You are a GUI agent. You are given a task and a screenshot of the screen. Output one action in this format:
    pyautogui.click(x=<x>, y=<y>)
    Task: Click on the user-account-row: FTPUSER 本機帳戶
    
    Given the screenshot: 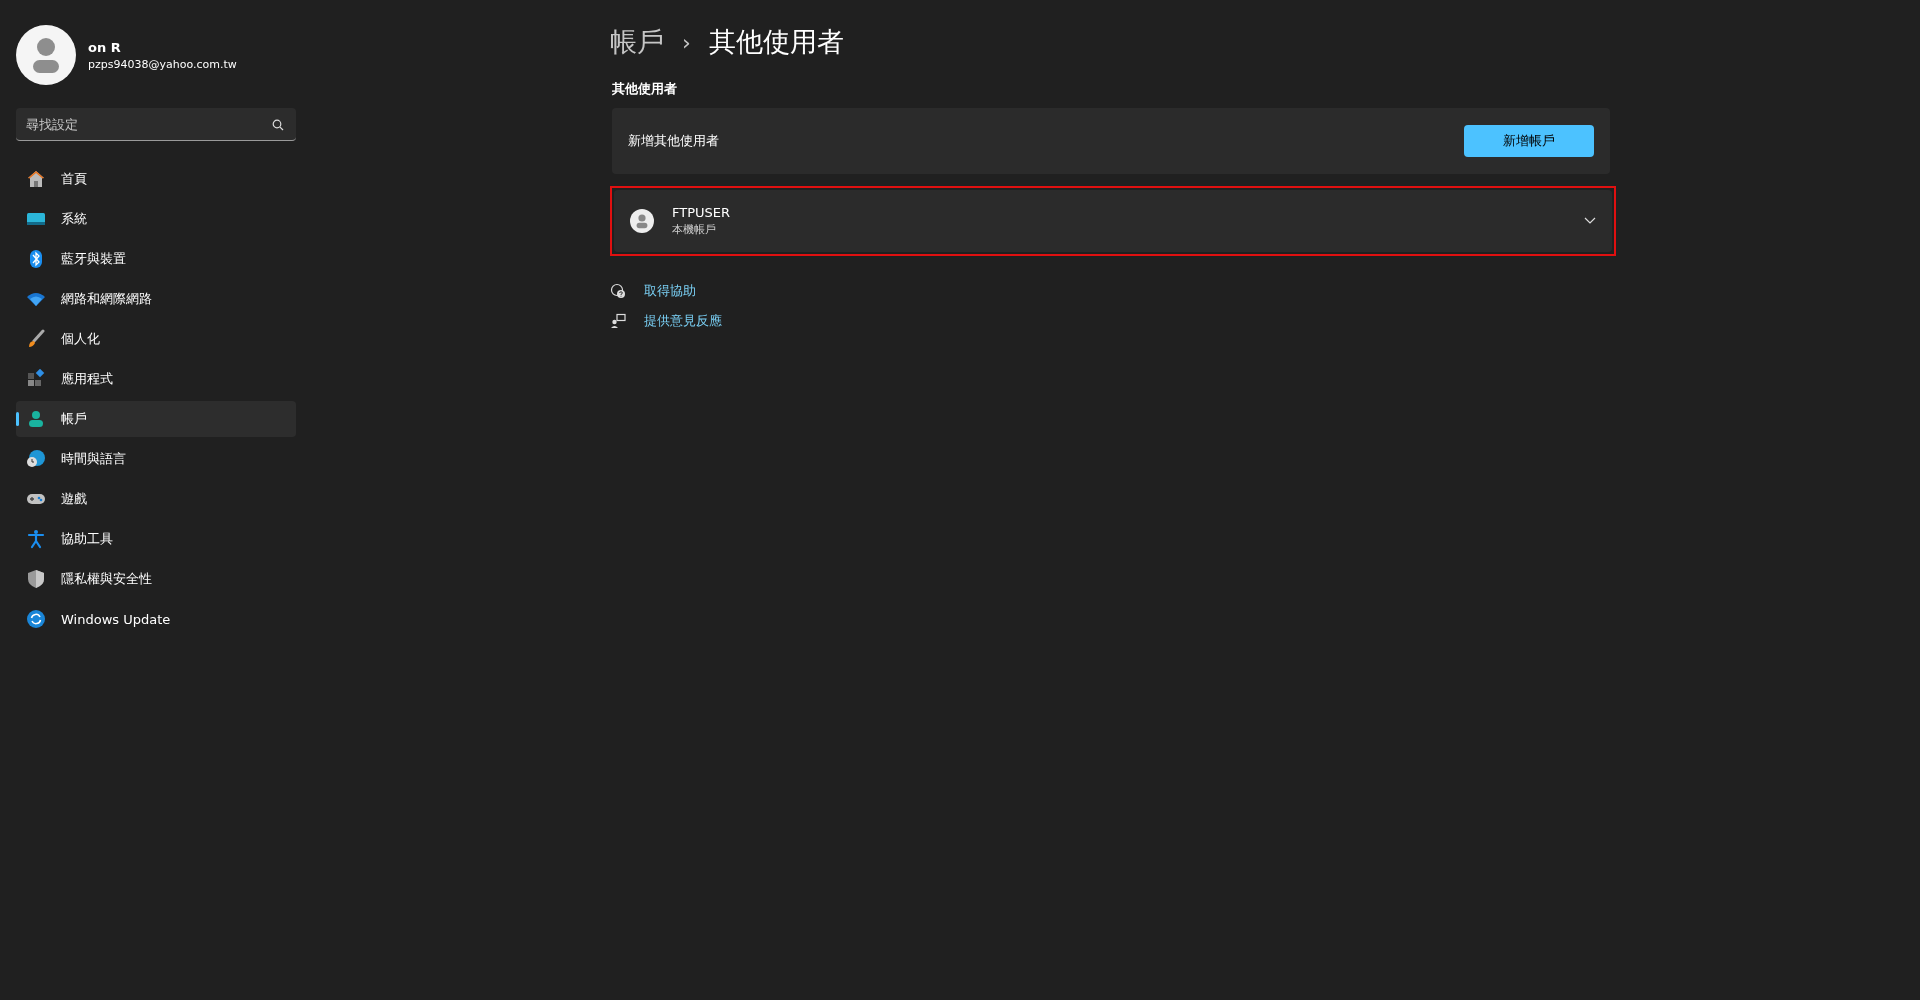 What is the action you would take?
    pyautogui.click(x=1113, y=221)
    